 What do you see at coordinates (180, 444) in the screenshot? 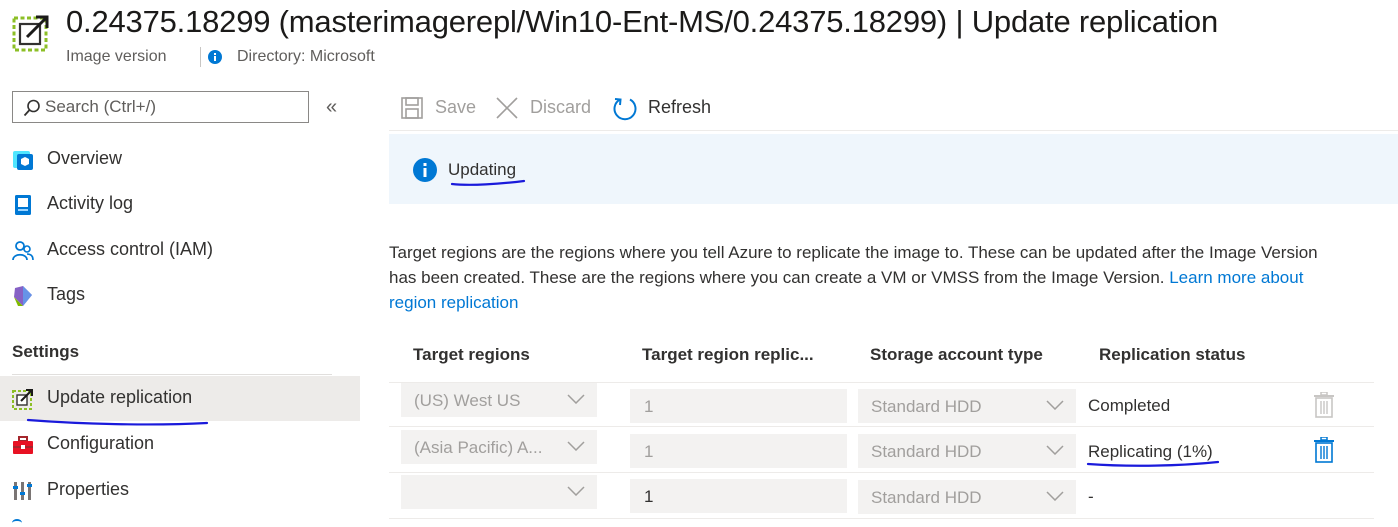
I see `sidebar-item-configuration: Configuration` at bounding box center [180, 444].